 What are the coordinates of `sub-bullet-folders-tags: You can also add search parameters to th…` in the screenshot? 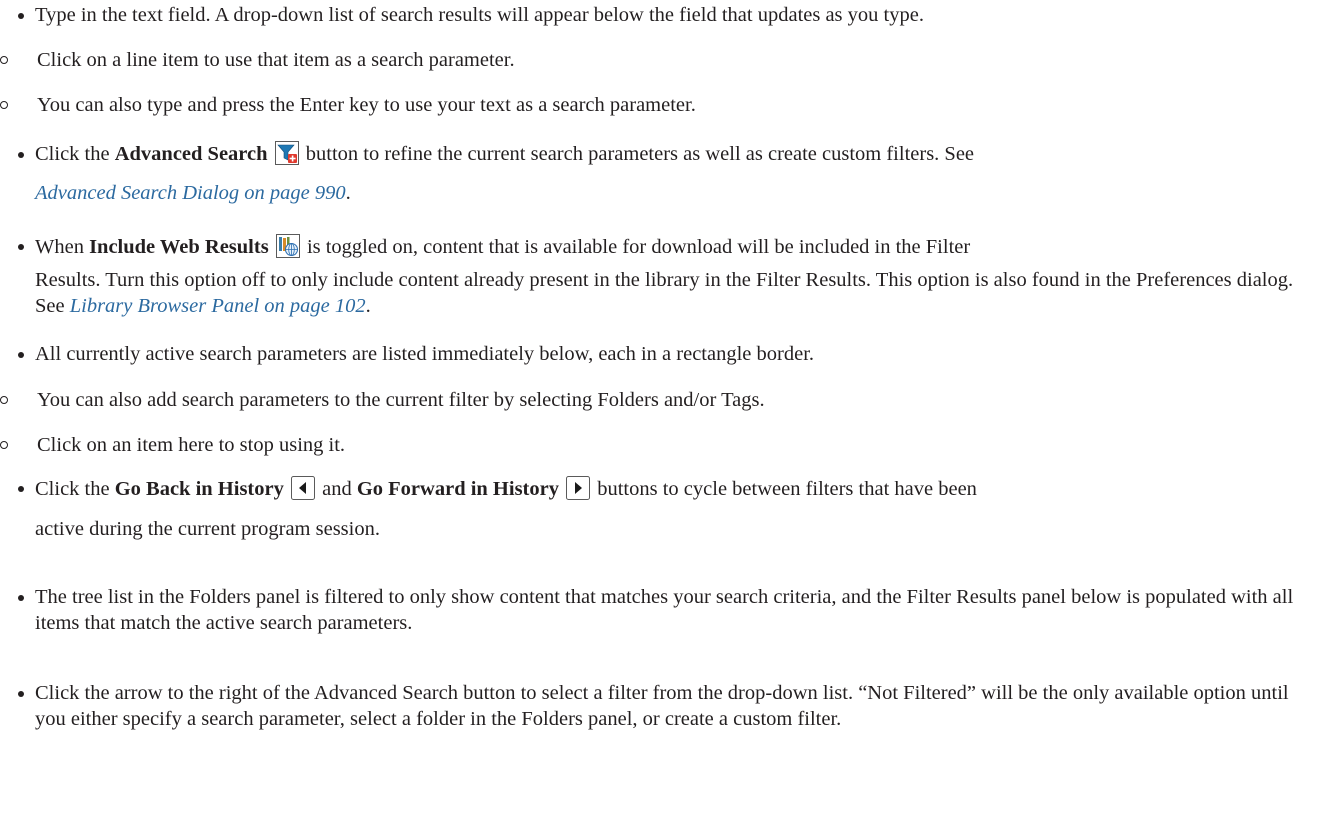 It's located at (660, 400).